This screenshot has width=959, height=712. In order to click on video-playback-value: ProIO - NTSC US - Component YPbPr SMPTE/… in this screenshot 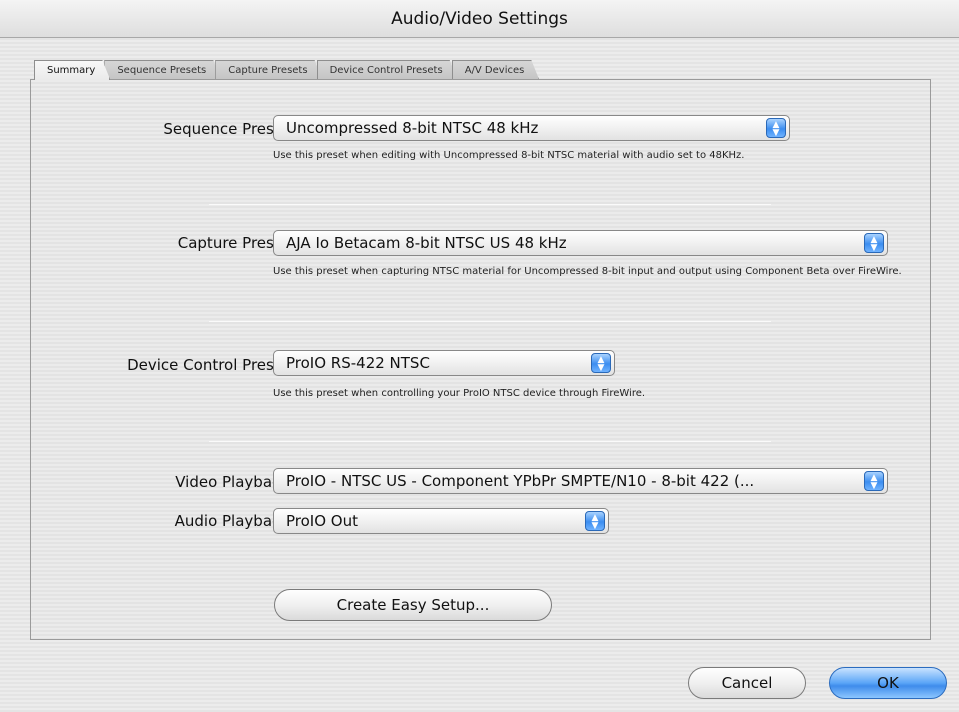, I will do `click(520, 481)`.